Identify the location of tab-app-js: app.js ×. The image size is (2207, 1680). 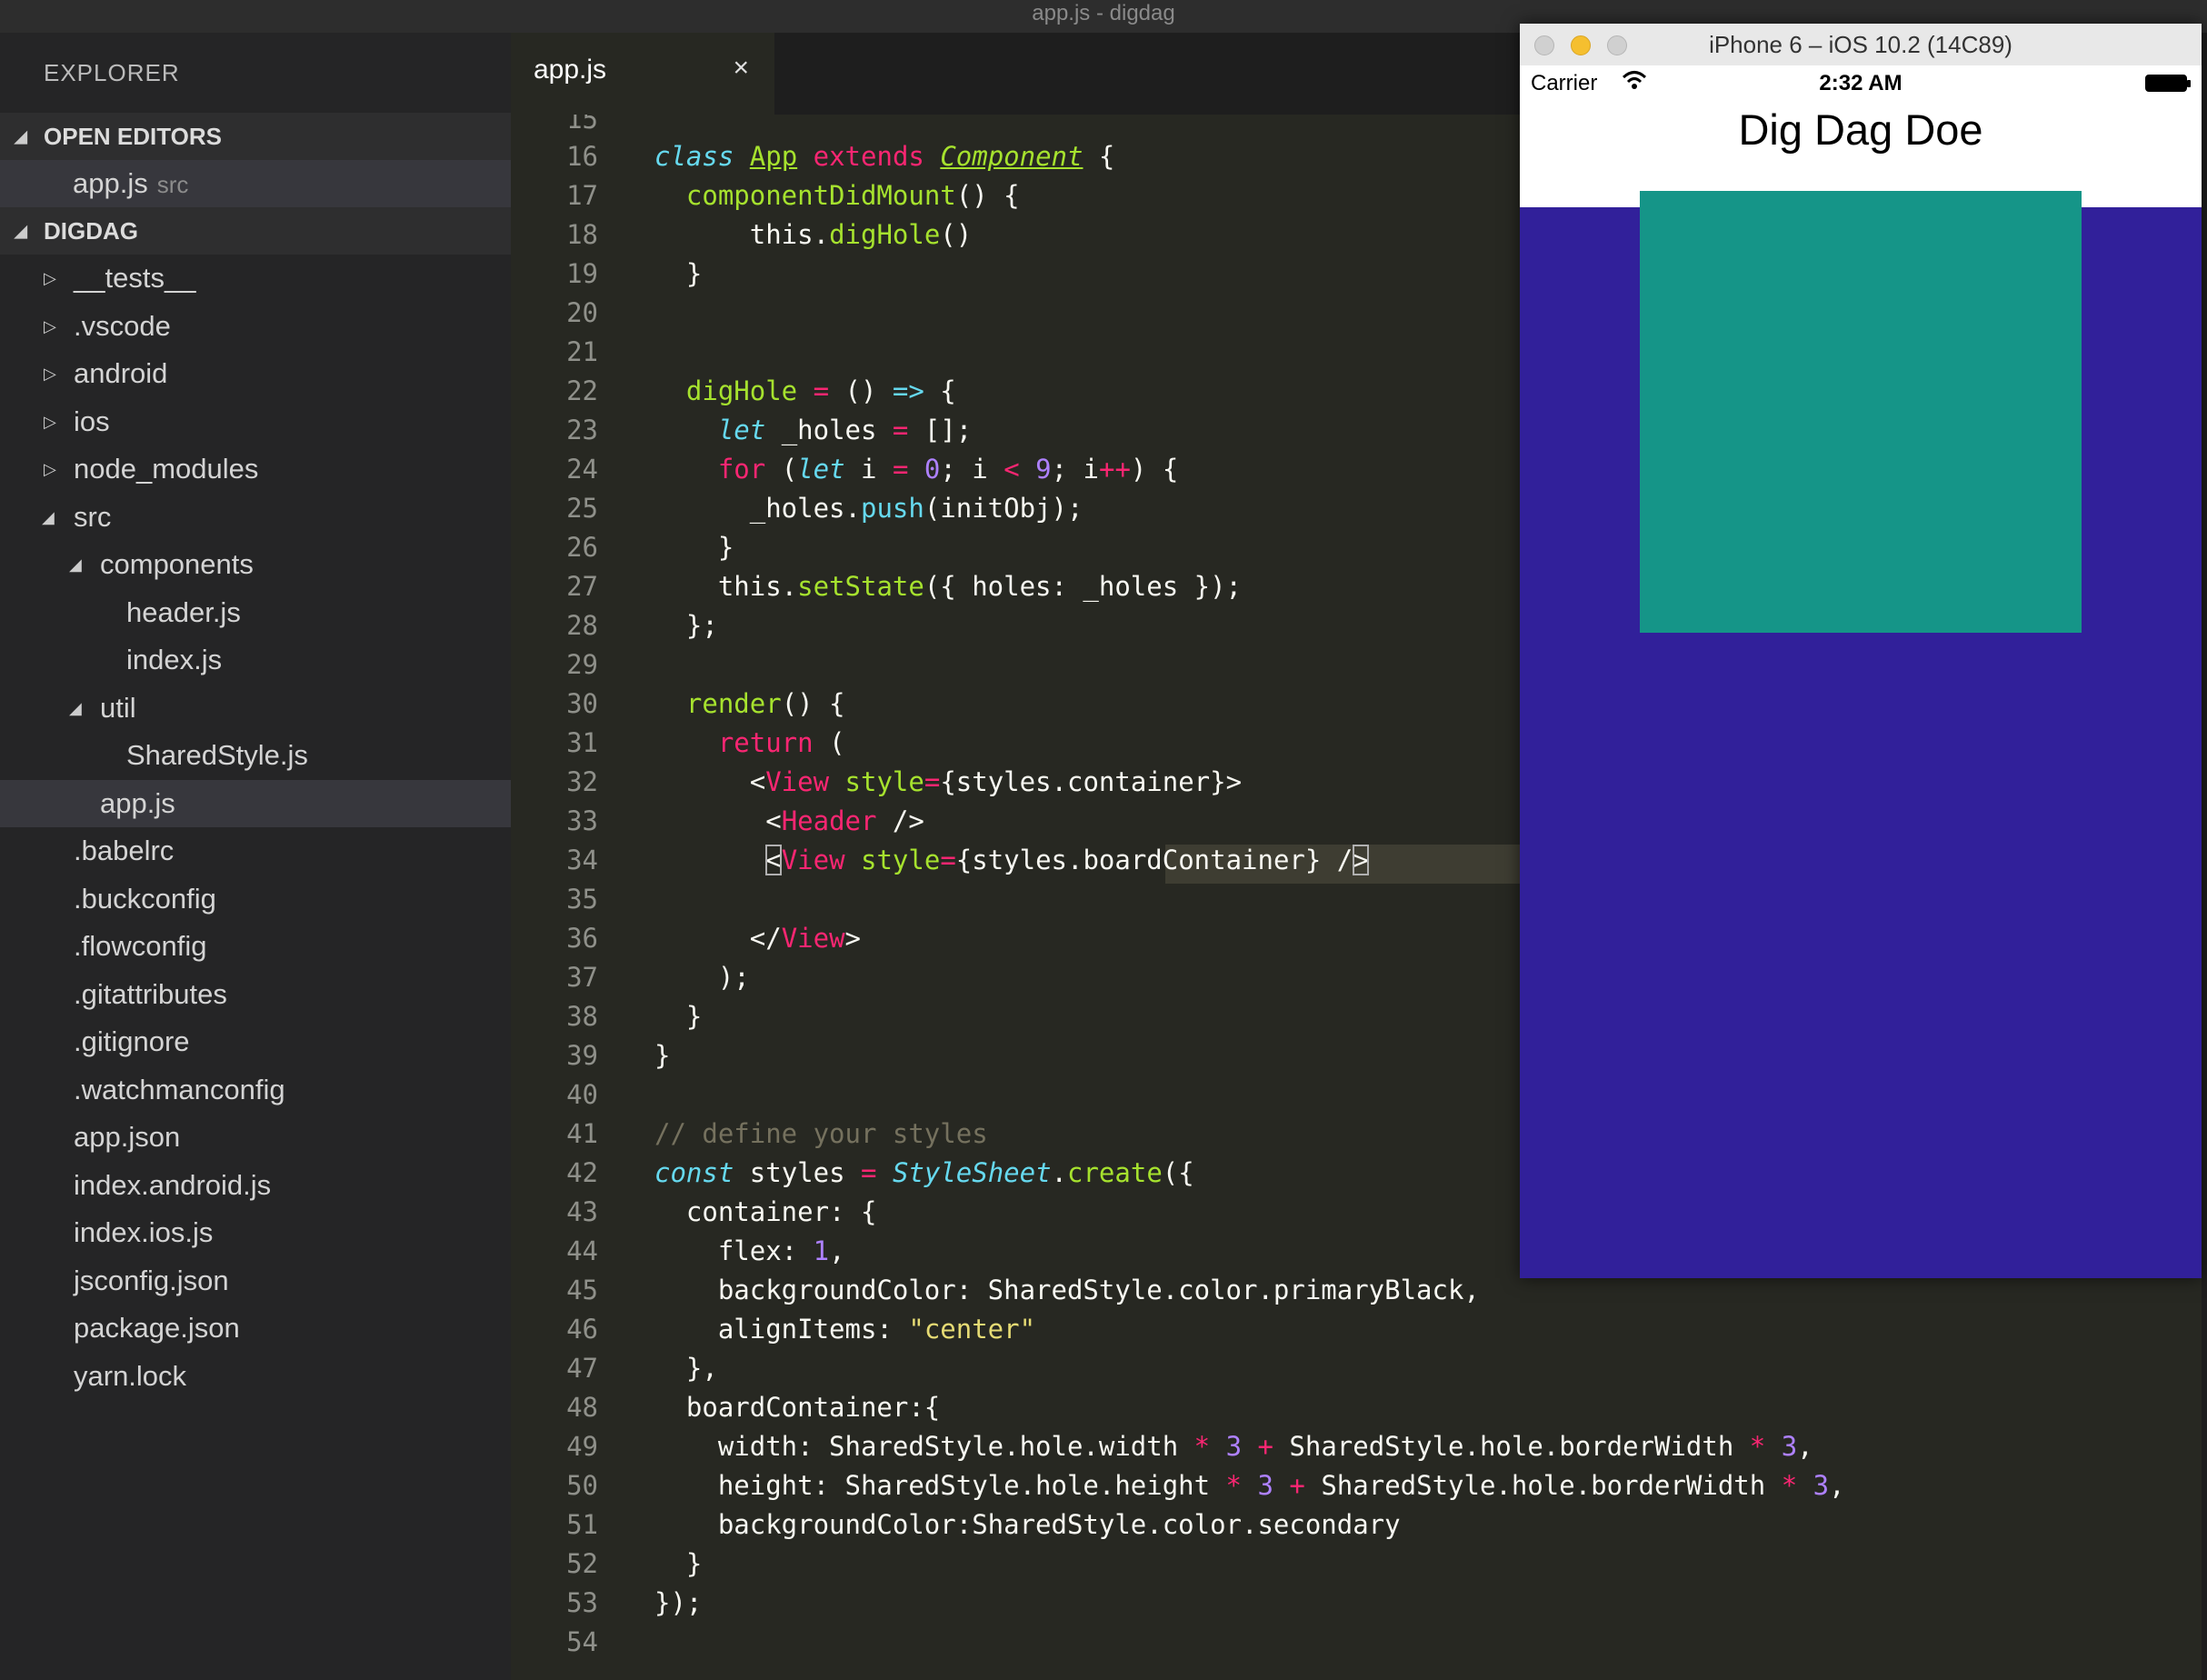
(642, 74).